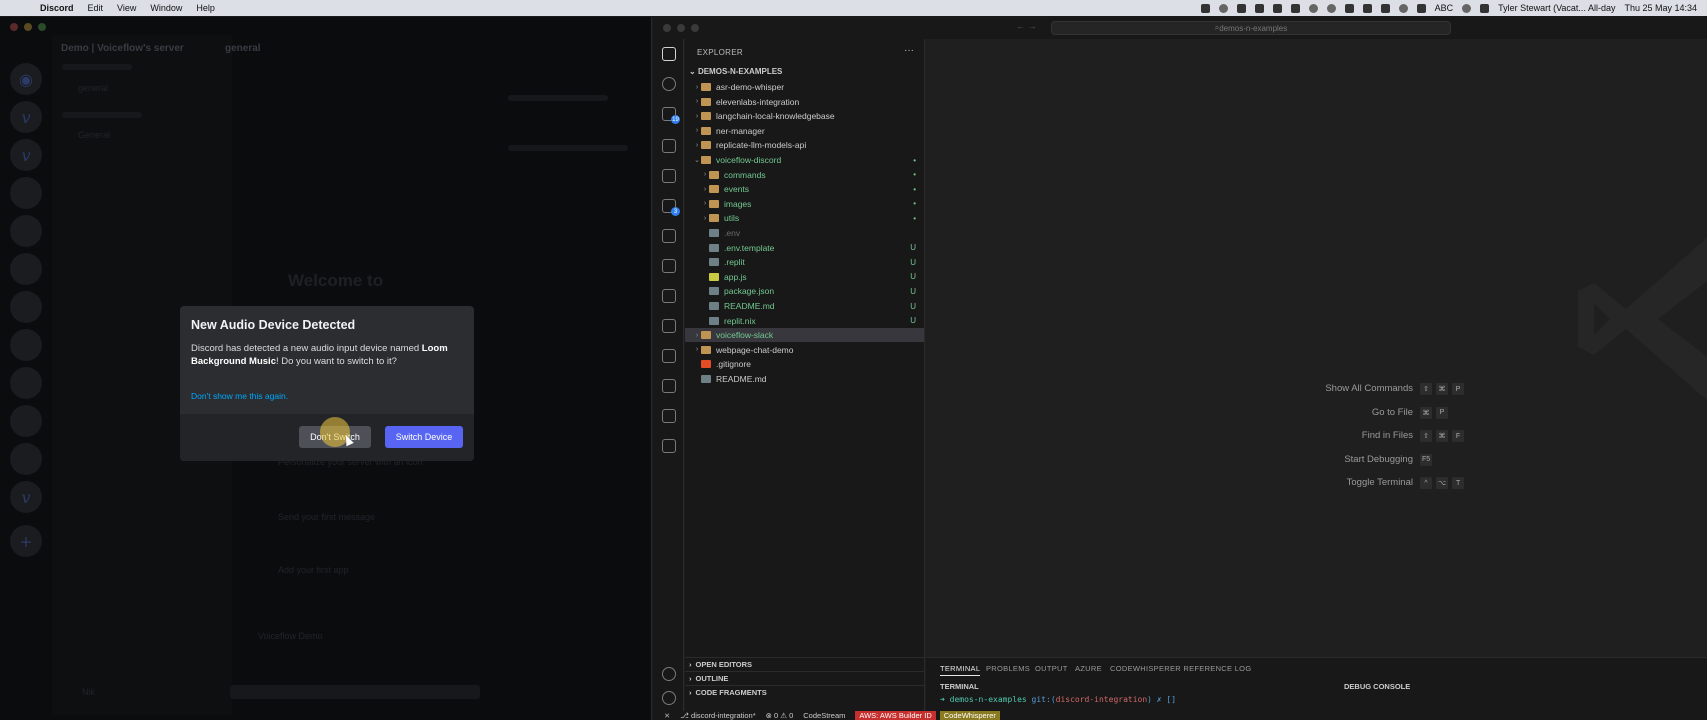 This screenshot has width=1707, height=720. What do you see at coordinates (804, 189) in the screenshot?
I see `tree-folder: › events •` at bounding box center [804, 189].